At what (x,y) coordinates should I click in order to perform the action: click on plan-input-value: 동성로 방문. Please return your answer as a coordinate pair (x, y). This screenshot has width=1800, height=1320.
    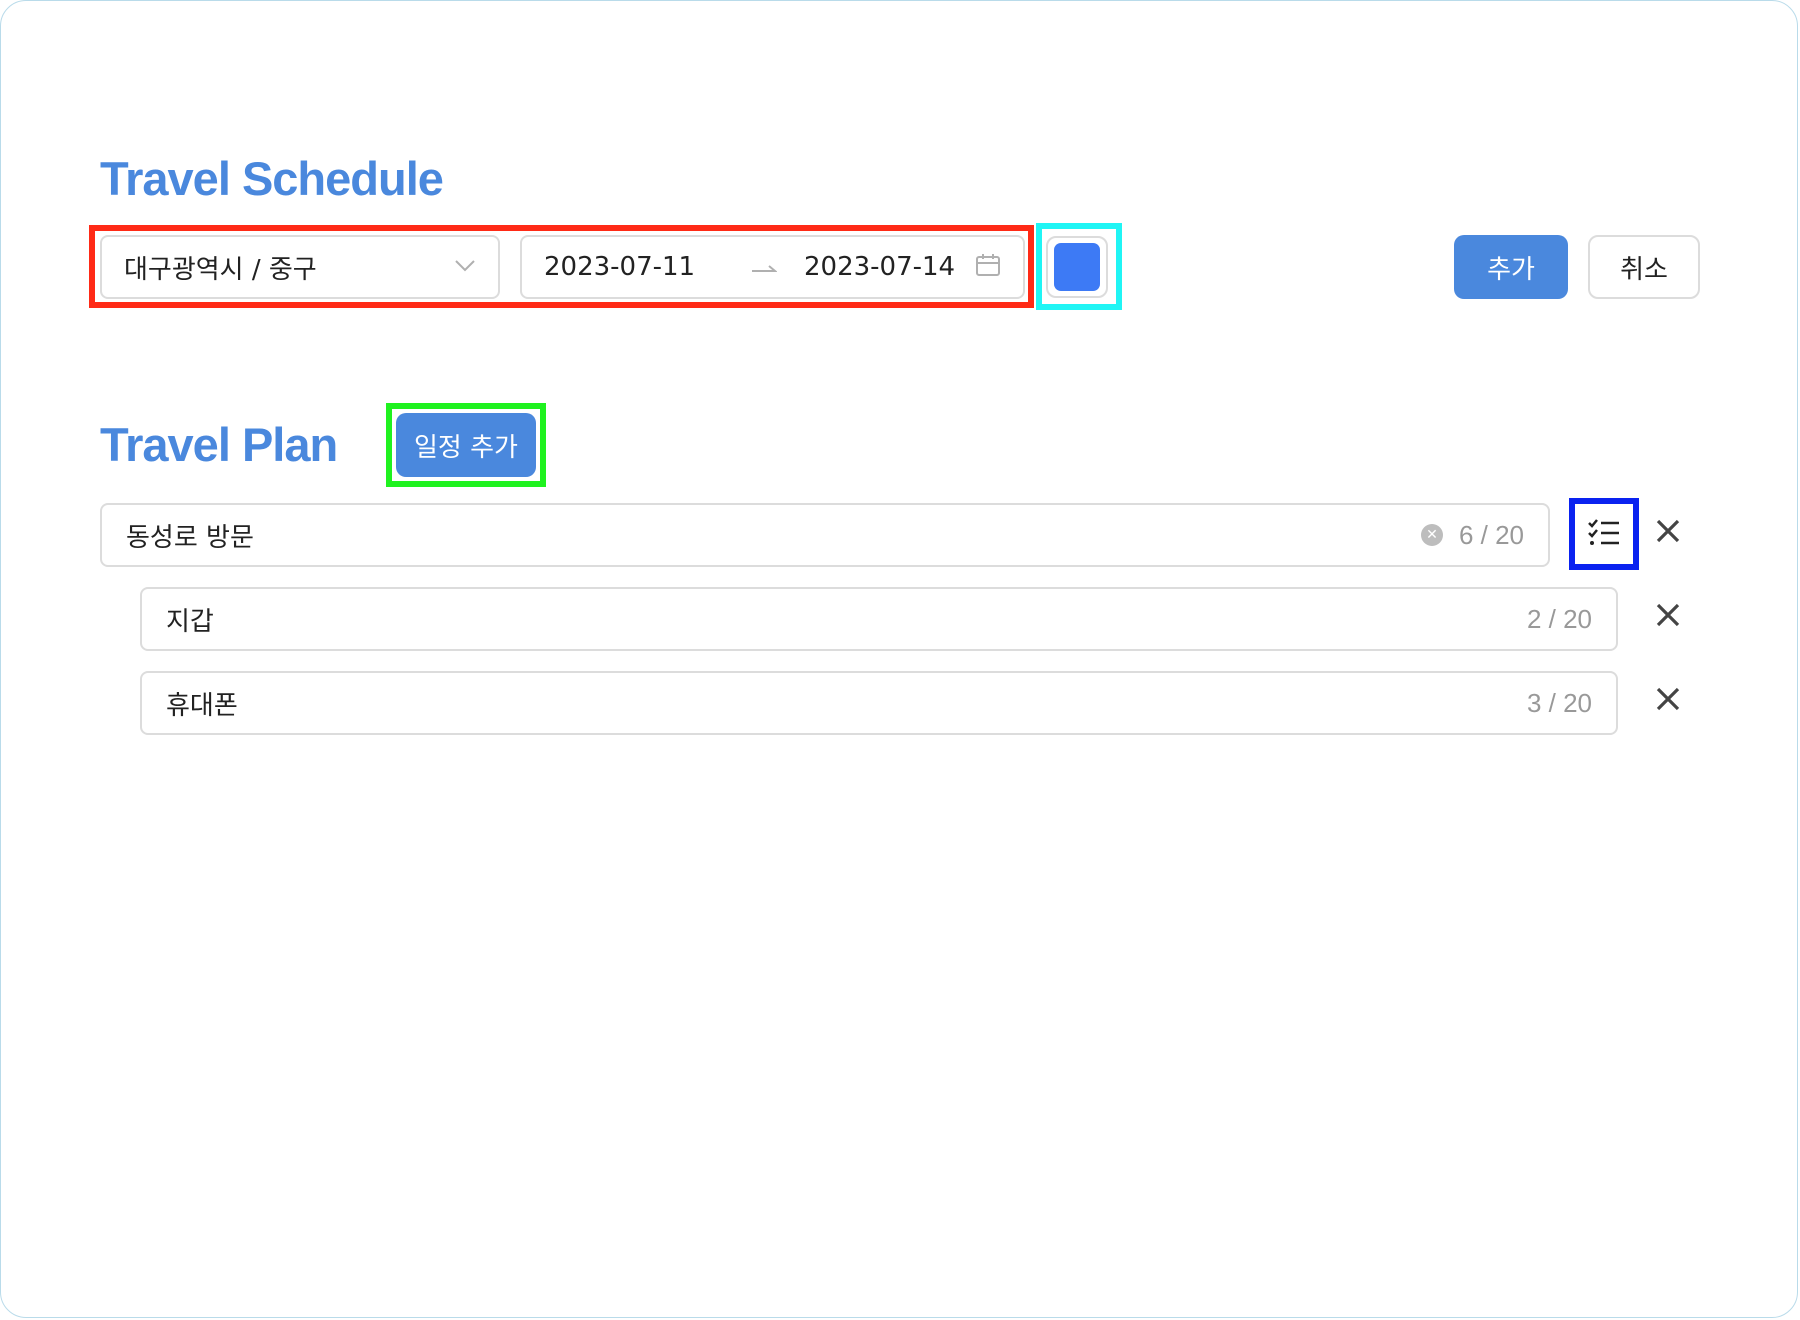
    Looking at the image, I should click on (190, 537).